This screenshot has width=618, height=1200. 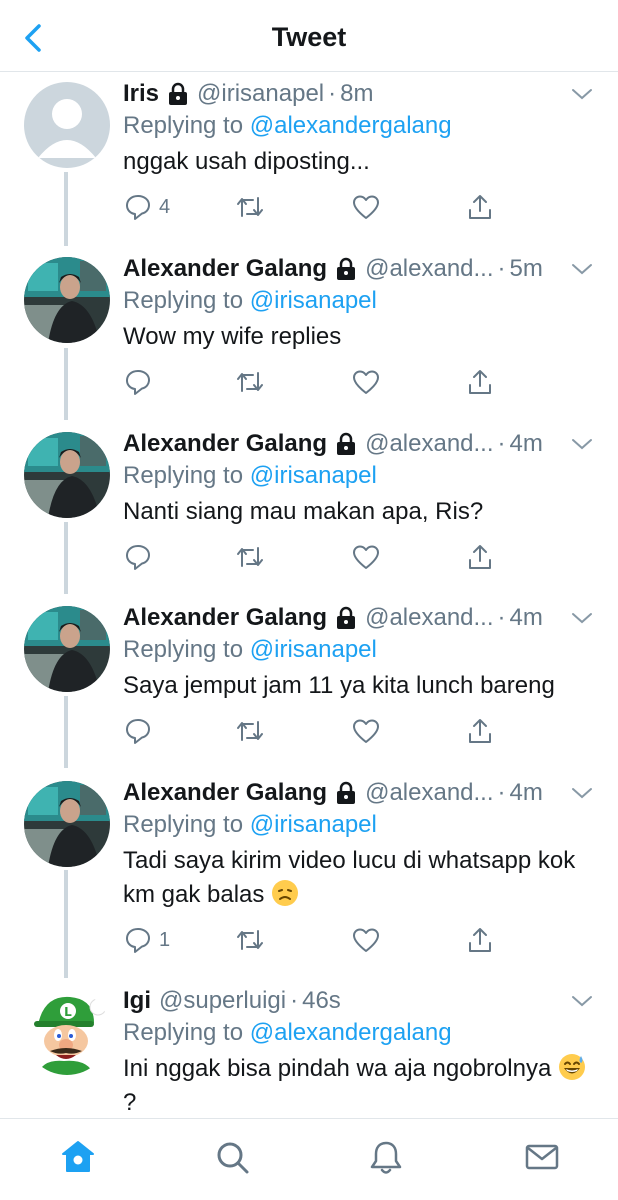 I want to click on timestamp: 46s, so click(x=321, y=1001).